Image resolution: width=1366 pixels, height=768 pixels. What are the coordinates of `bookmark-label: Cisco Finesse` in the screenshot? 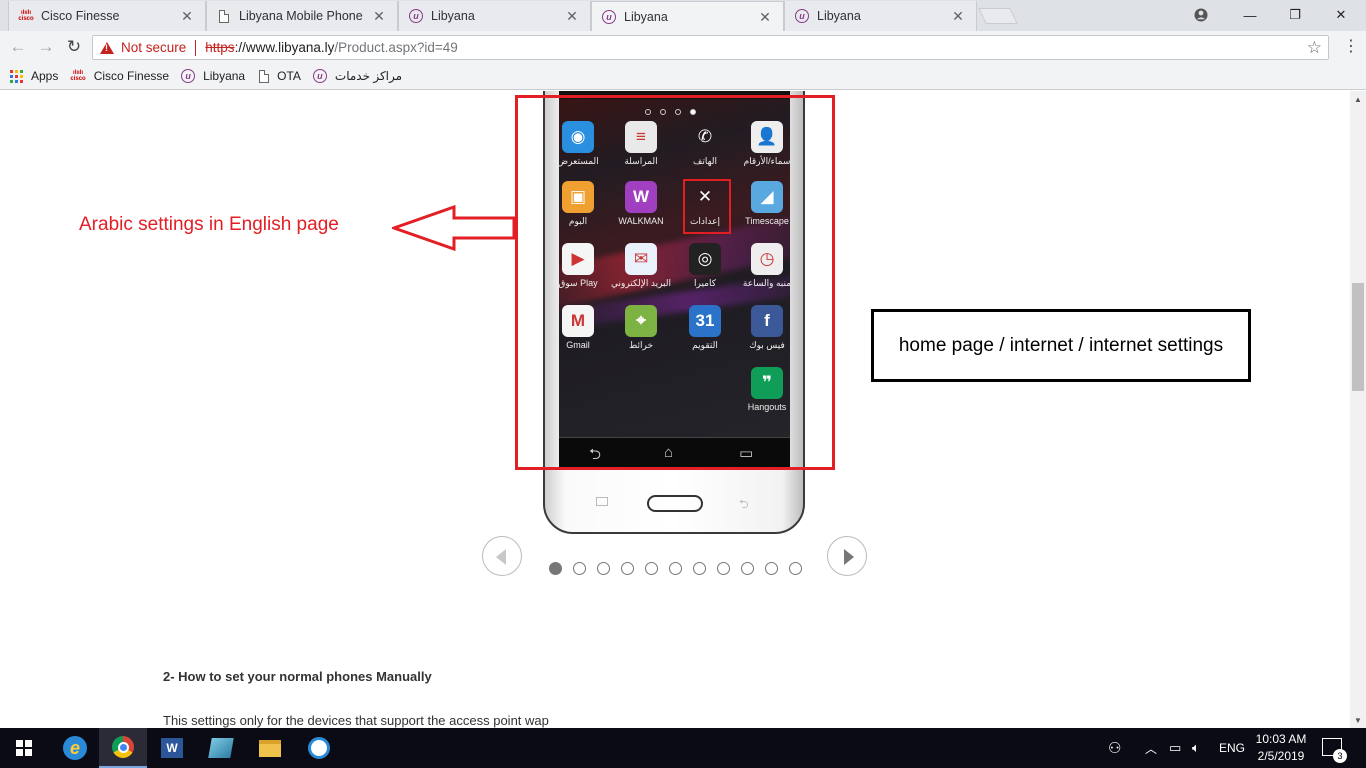 It's located at (131, 76).